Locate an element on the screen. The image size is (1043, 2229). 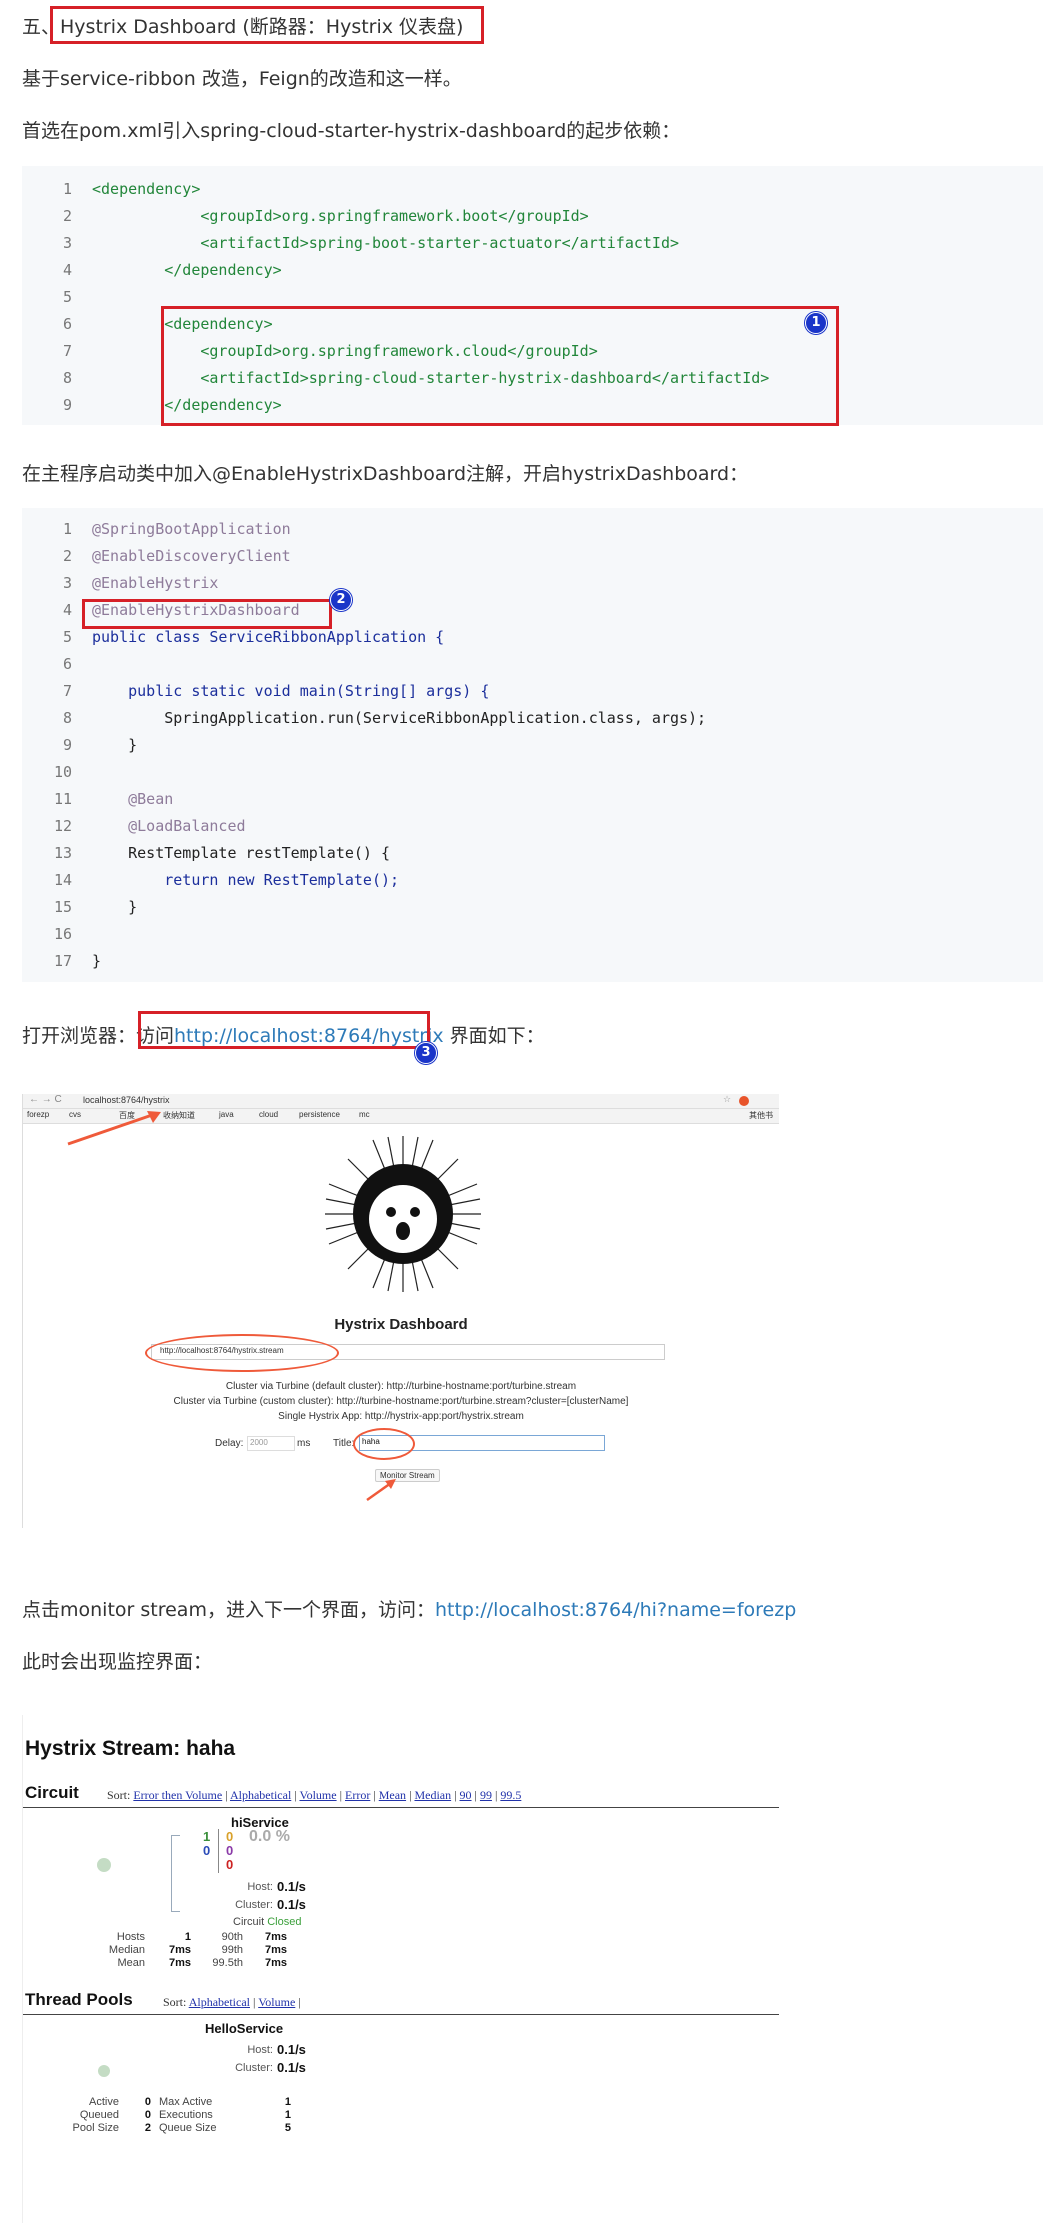
line-number: 8 is located at coordinates (67, 378).